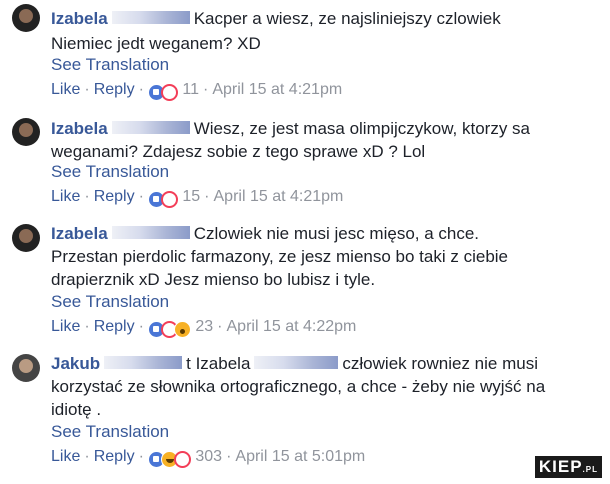 Image resolution: width=610 pixels, height=484 pixels. What do you see at coordinates (190, 89) in the screenshot?
I see `reaction-count: 11` at bounding box center [190, 89].